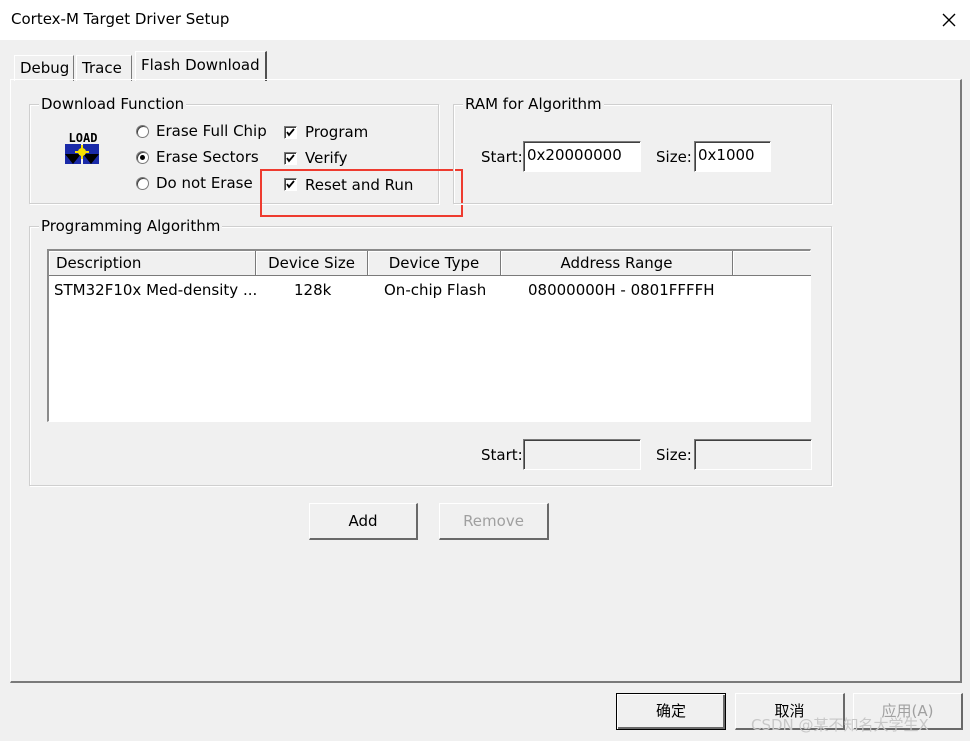  Describe the element at coordinates (732, 156) in the screenshot. I see `ram-size-field: 0x1000` at that location.